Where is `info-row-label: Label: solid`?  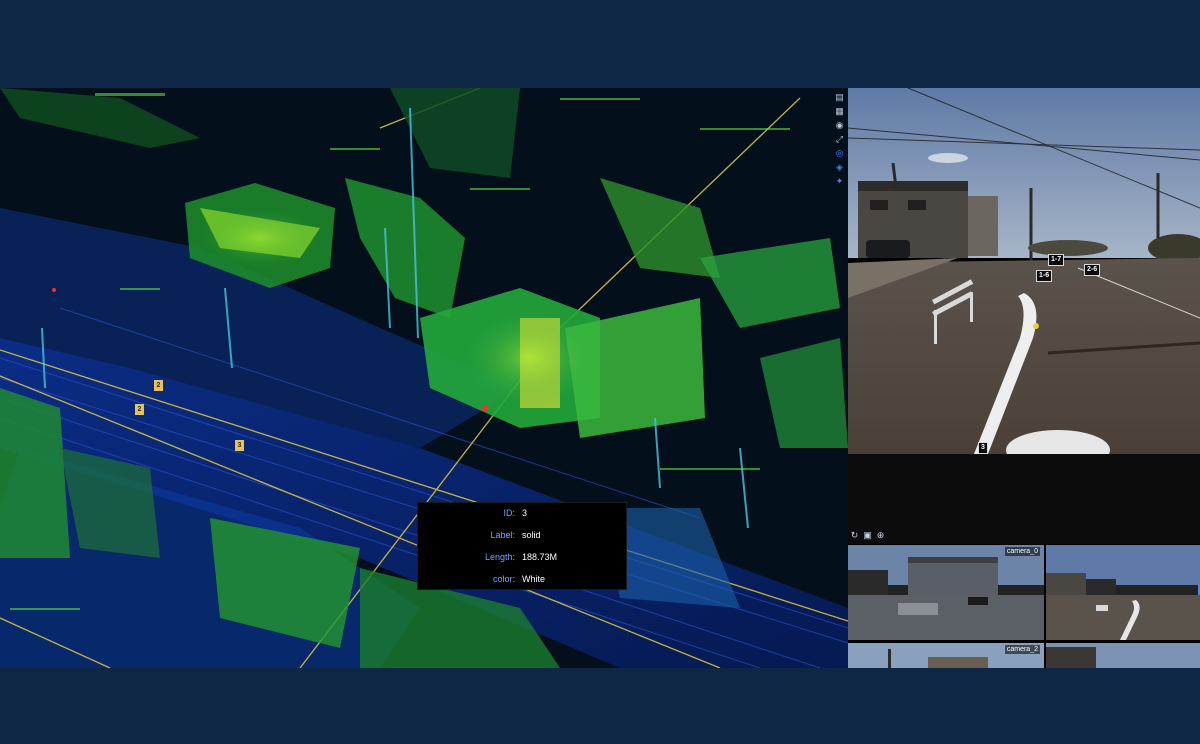
info-row-label: Label: solid is located at coordinates (522, 535).